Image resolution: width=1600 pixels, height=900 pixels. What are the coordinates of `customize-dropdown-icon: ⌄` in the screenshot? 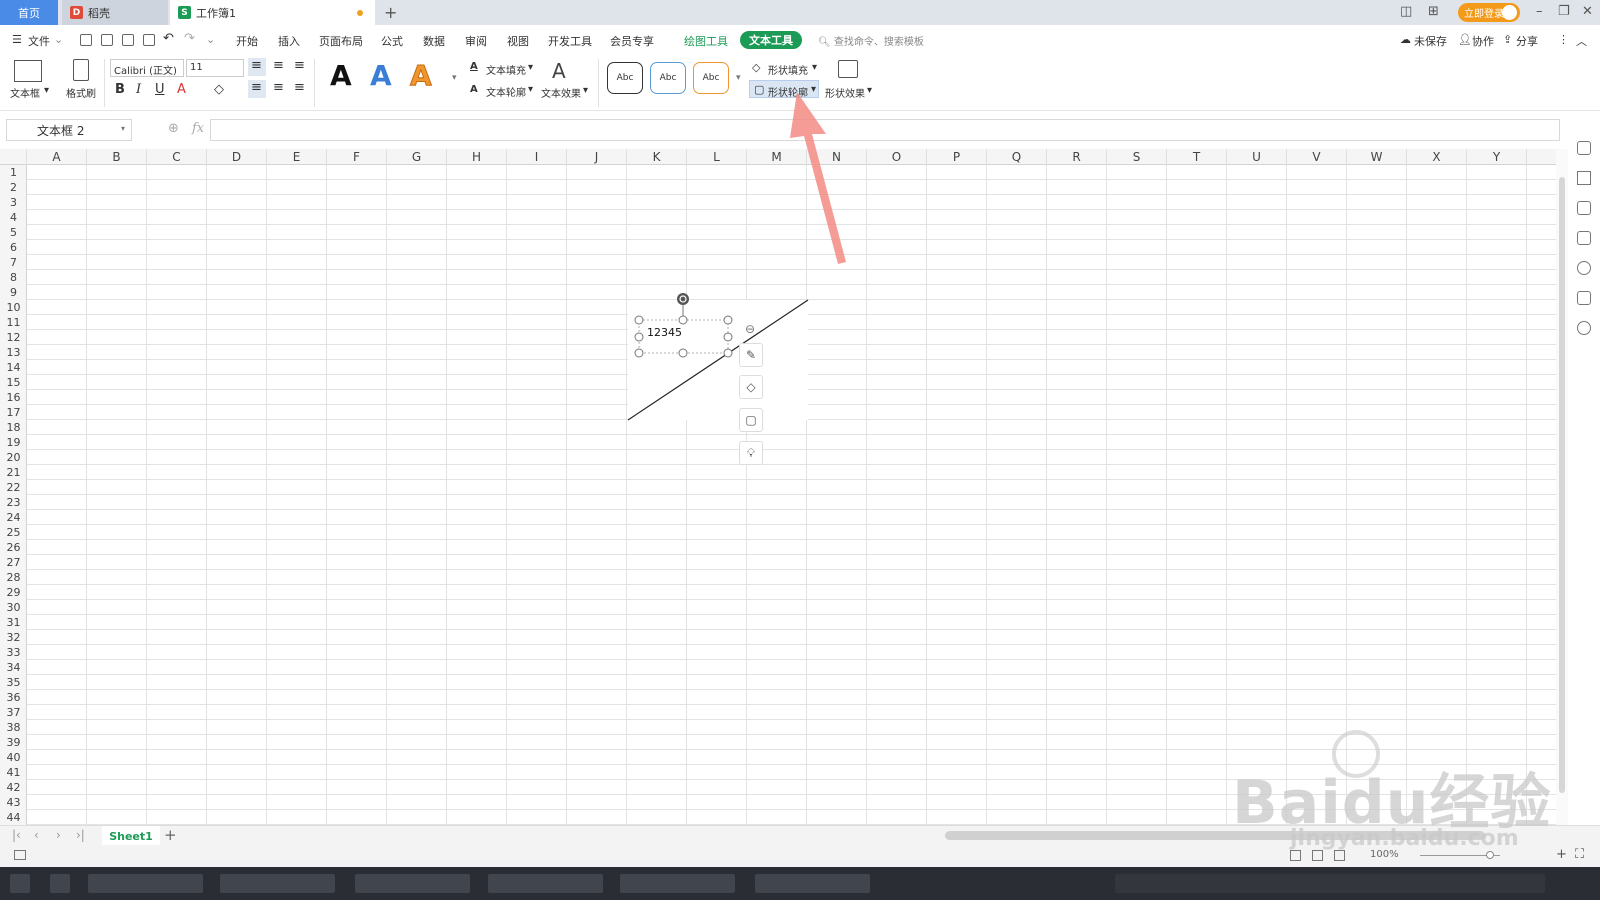 It's located at (210, 39).